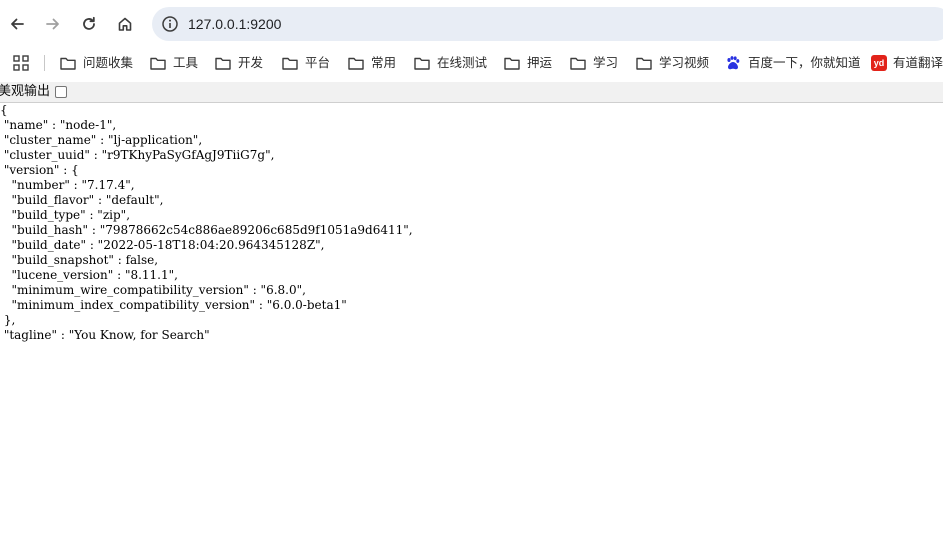 The image size is (943, 541). What do you see at coordinates (733, 63) in the screenshot?
I see `baidu-paw-icon` at bounding box center [733, 63].